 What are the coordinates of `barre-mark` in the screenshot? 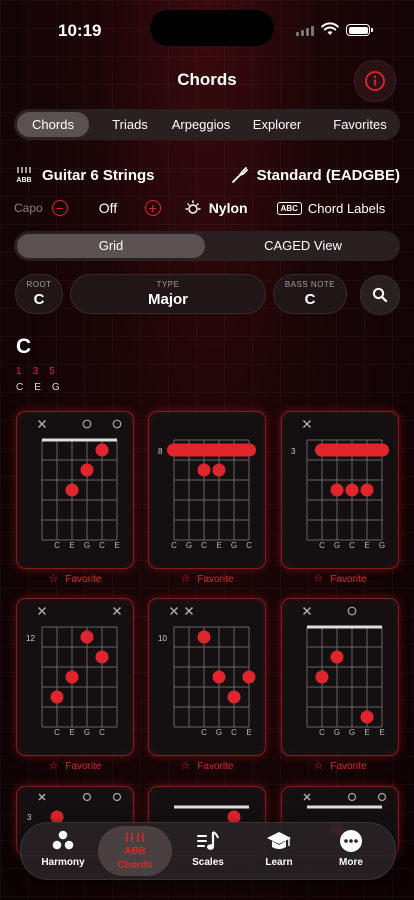 It's located at (211, 450).